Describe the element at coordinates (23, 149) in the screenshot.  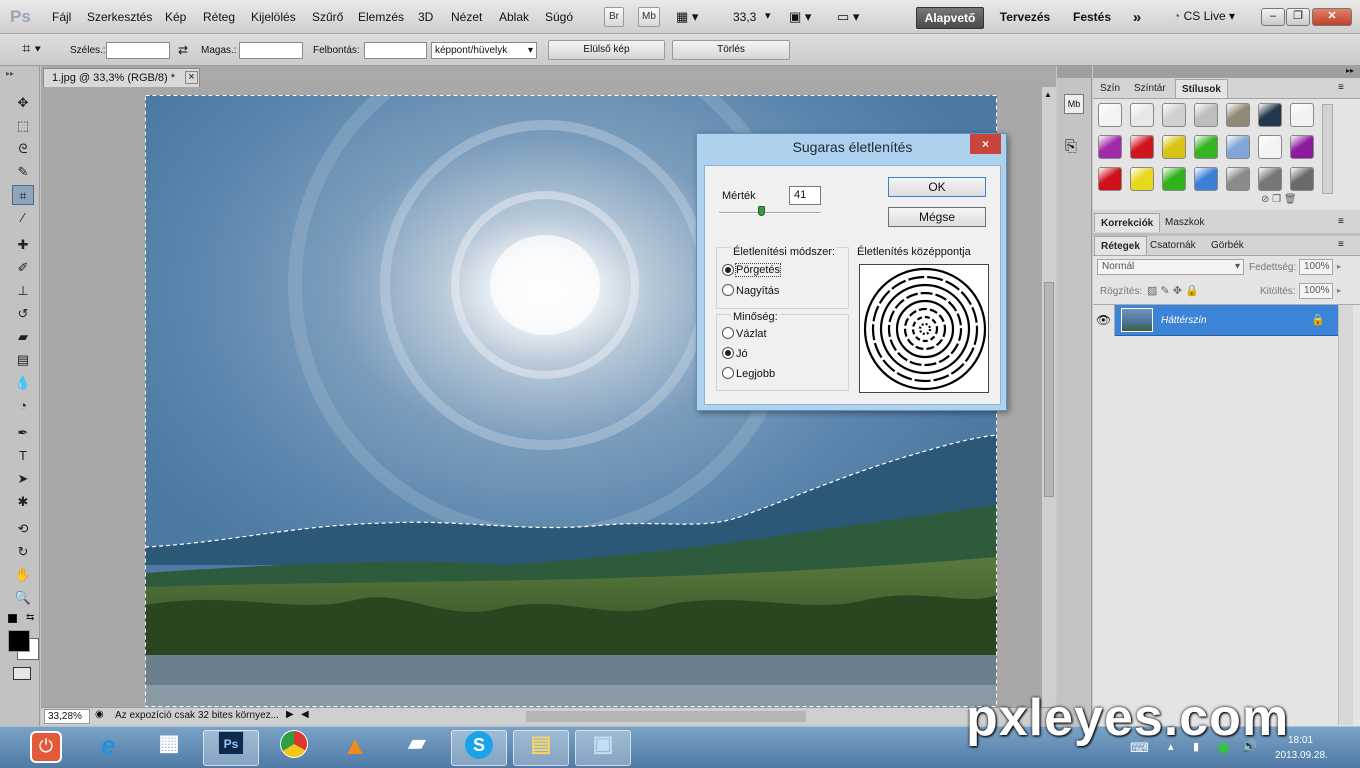
I see `lasso-tool-icon: ᘓ` at that location.